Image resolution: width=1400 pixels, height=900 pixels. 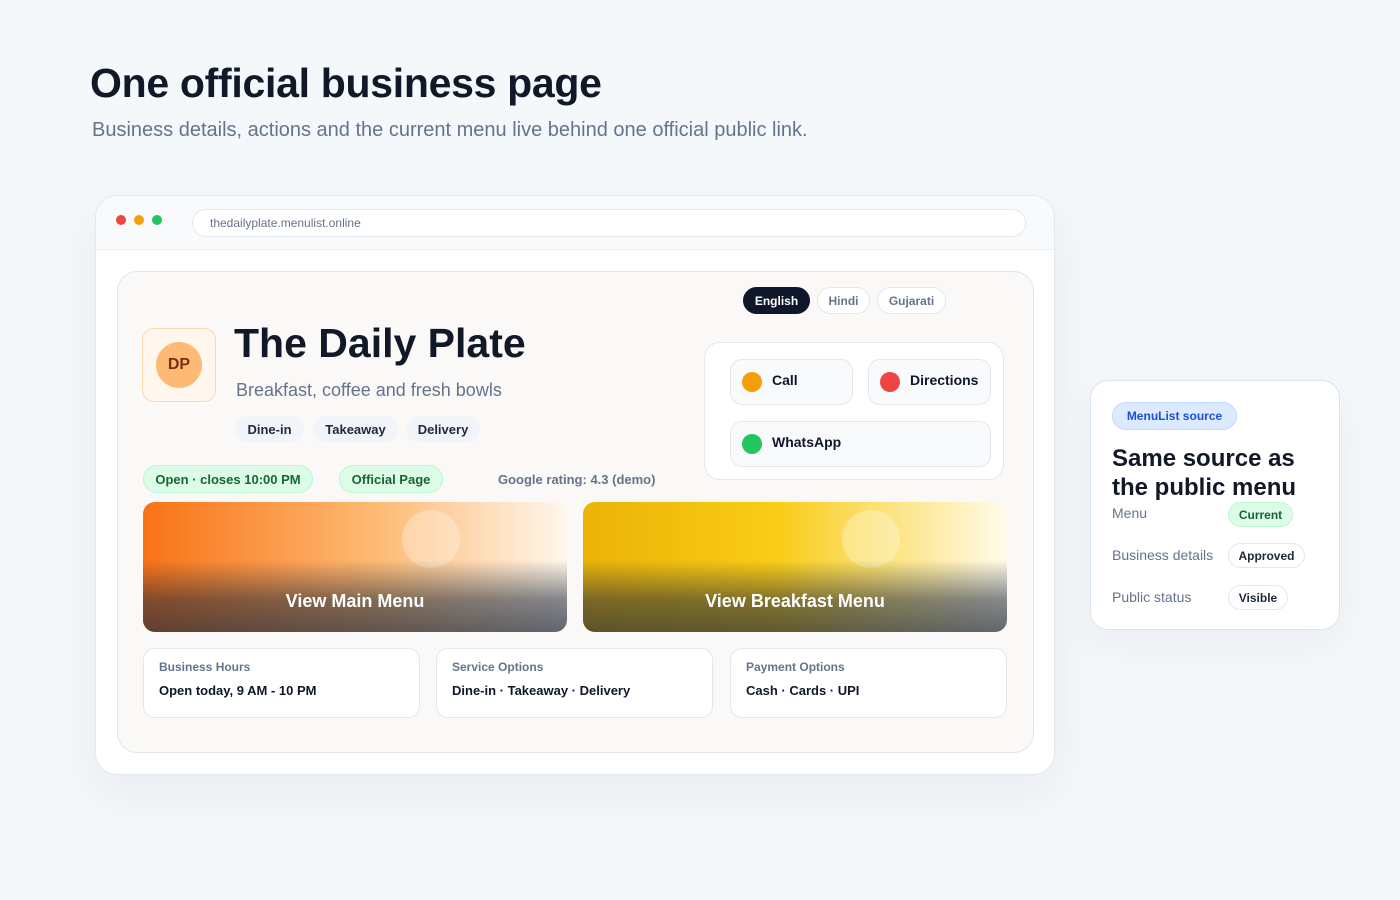 What do you see at coordinates (121, 220) in the screenshot?
I see `window-close-dot` at bounding box center [121, 220].